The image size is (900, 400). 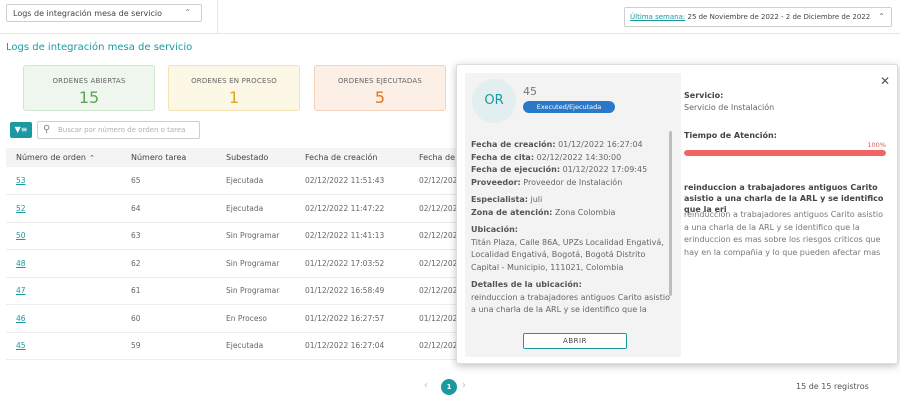 I want to click on location-label: Ubicación:, so click(x=494, y=229).